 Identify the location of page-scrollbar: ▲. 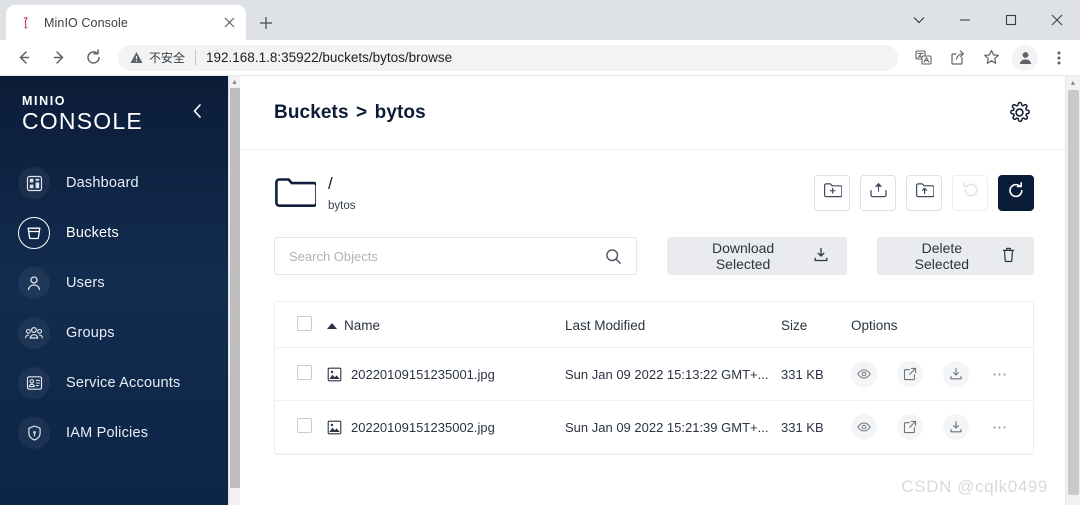
(1072, 290).